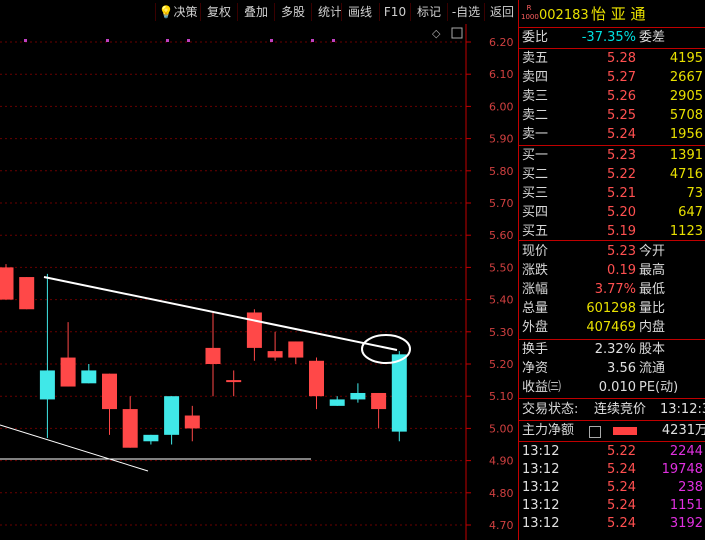  I want to click on tick-row: 13:12 5.22 2244, so click(612, 451).